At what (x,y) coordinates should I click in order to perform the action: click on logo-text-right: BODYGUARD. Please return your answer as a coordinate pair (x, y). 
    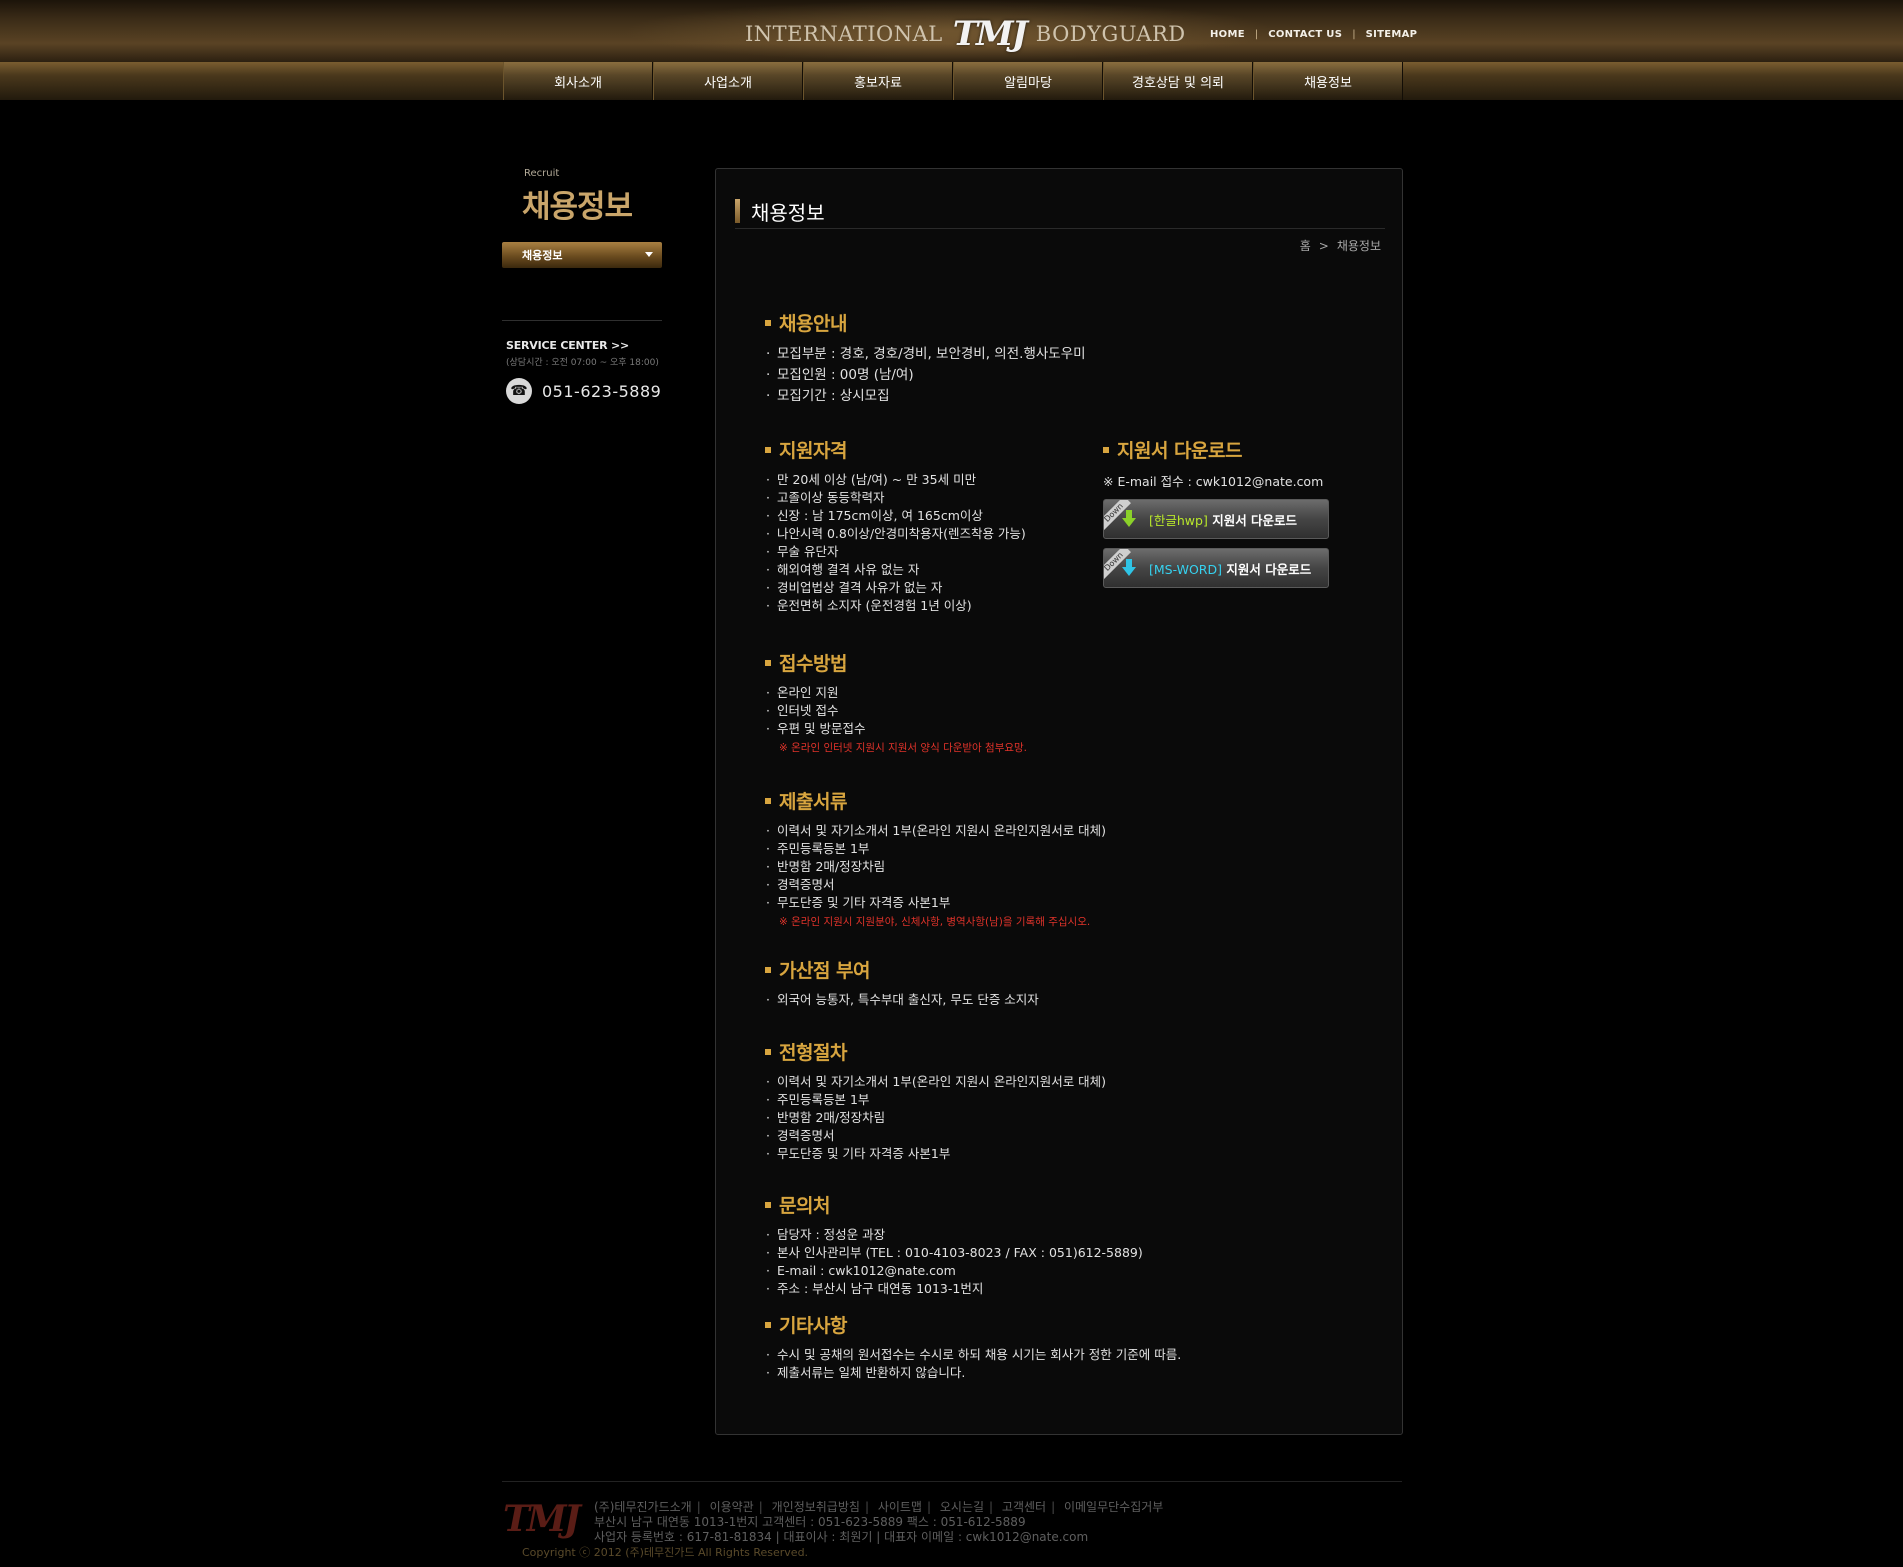
    Looking at the image, I should click on (1110, 34).